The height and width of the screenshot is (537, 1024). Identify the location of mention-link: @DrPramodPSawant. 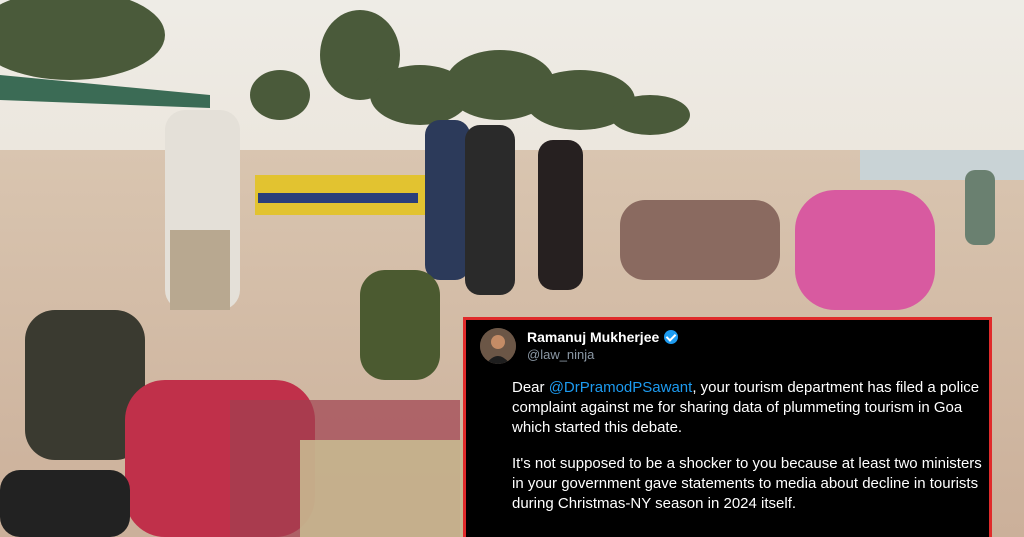
(621, 387).